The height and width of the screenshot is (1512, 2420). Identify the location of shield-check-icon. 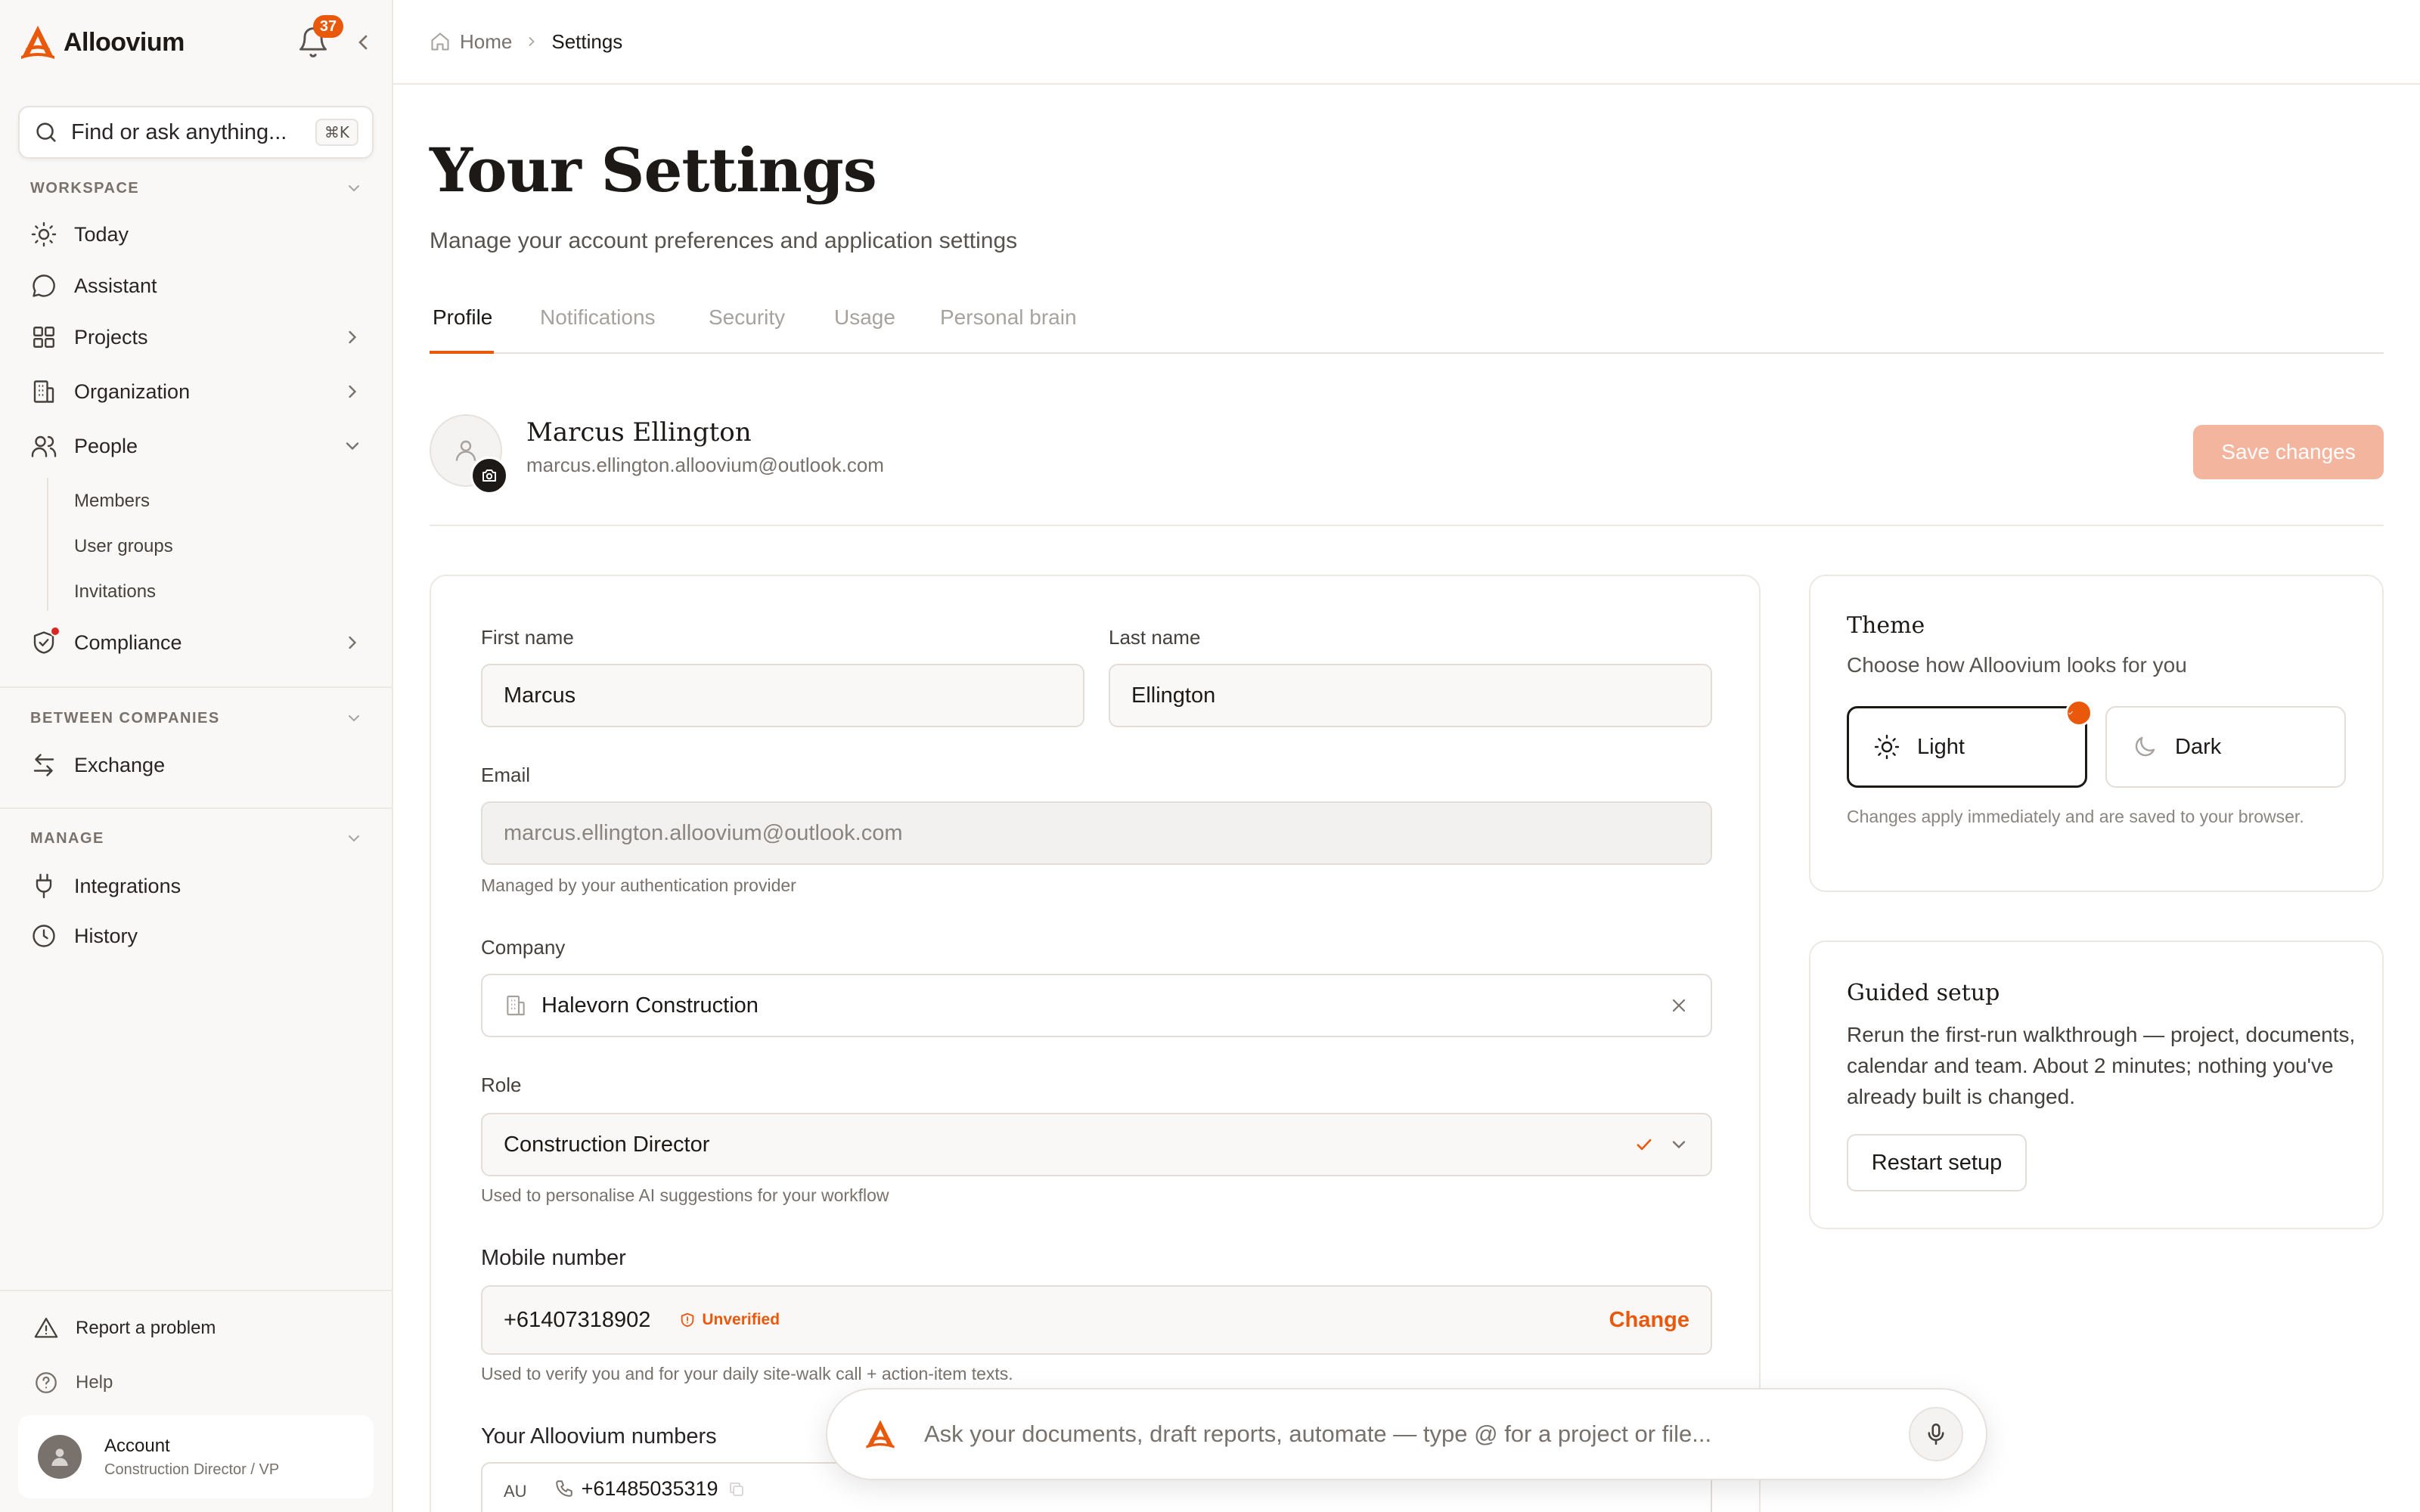
(45, 641).